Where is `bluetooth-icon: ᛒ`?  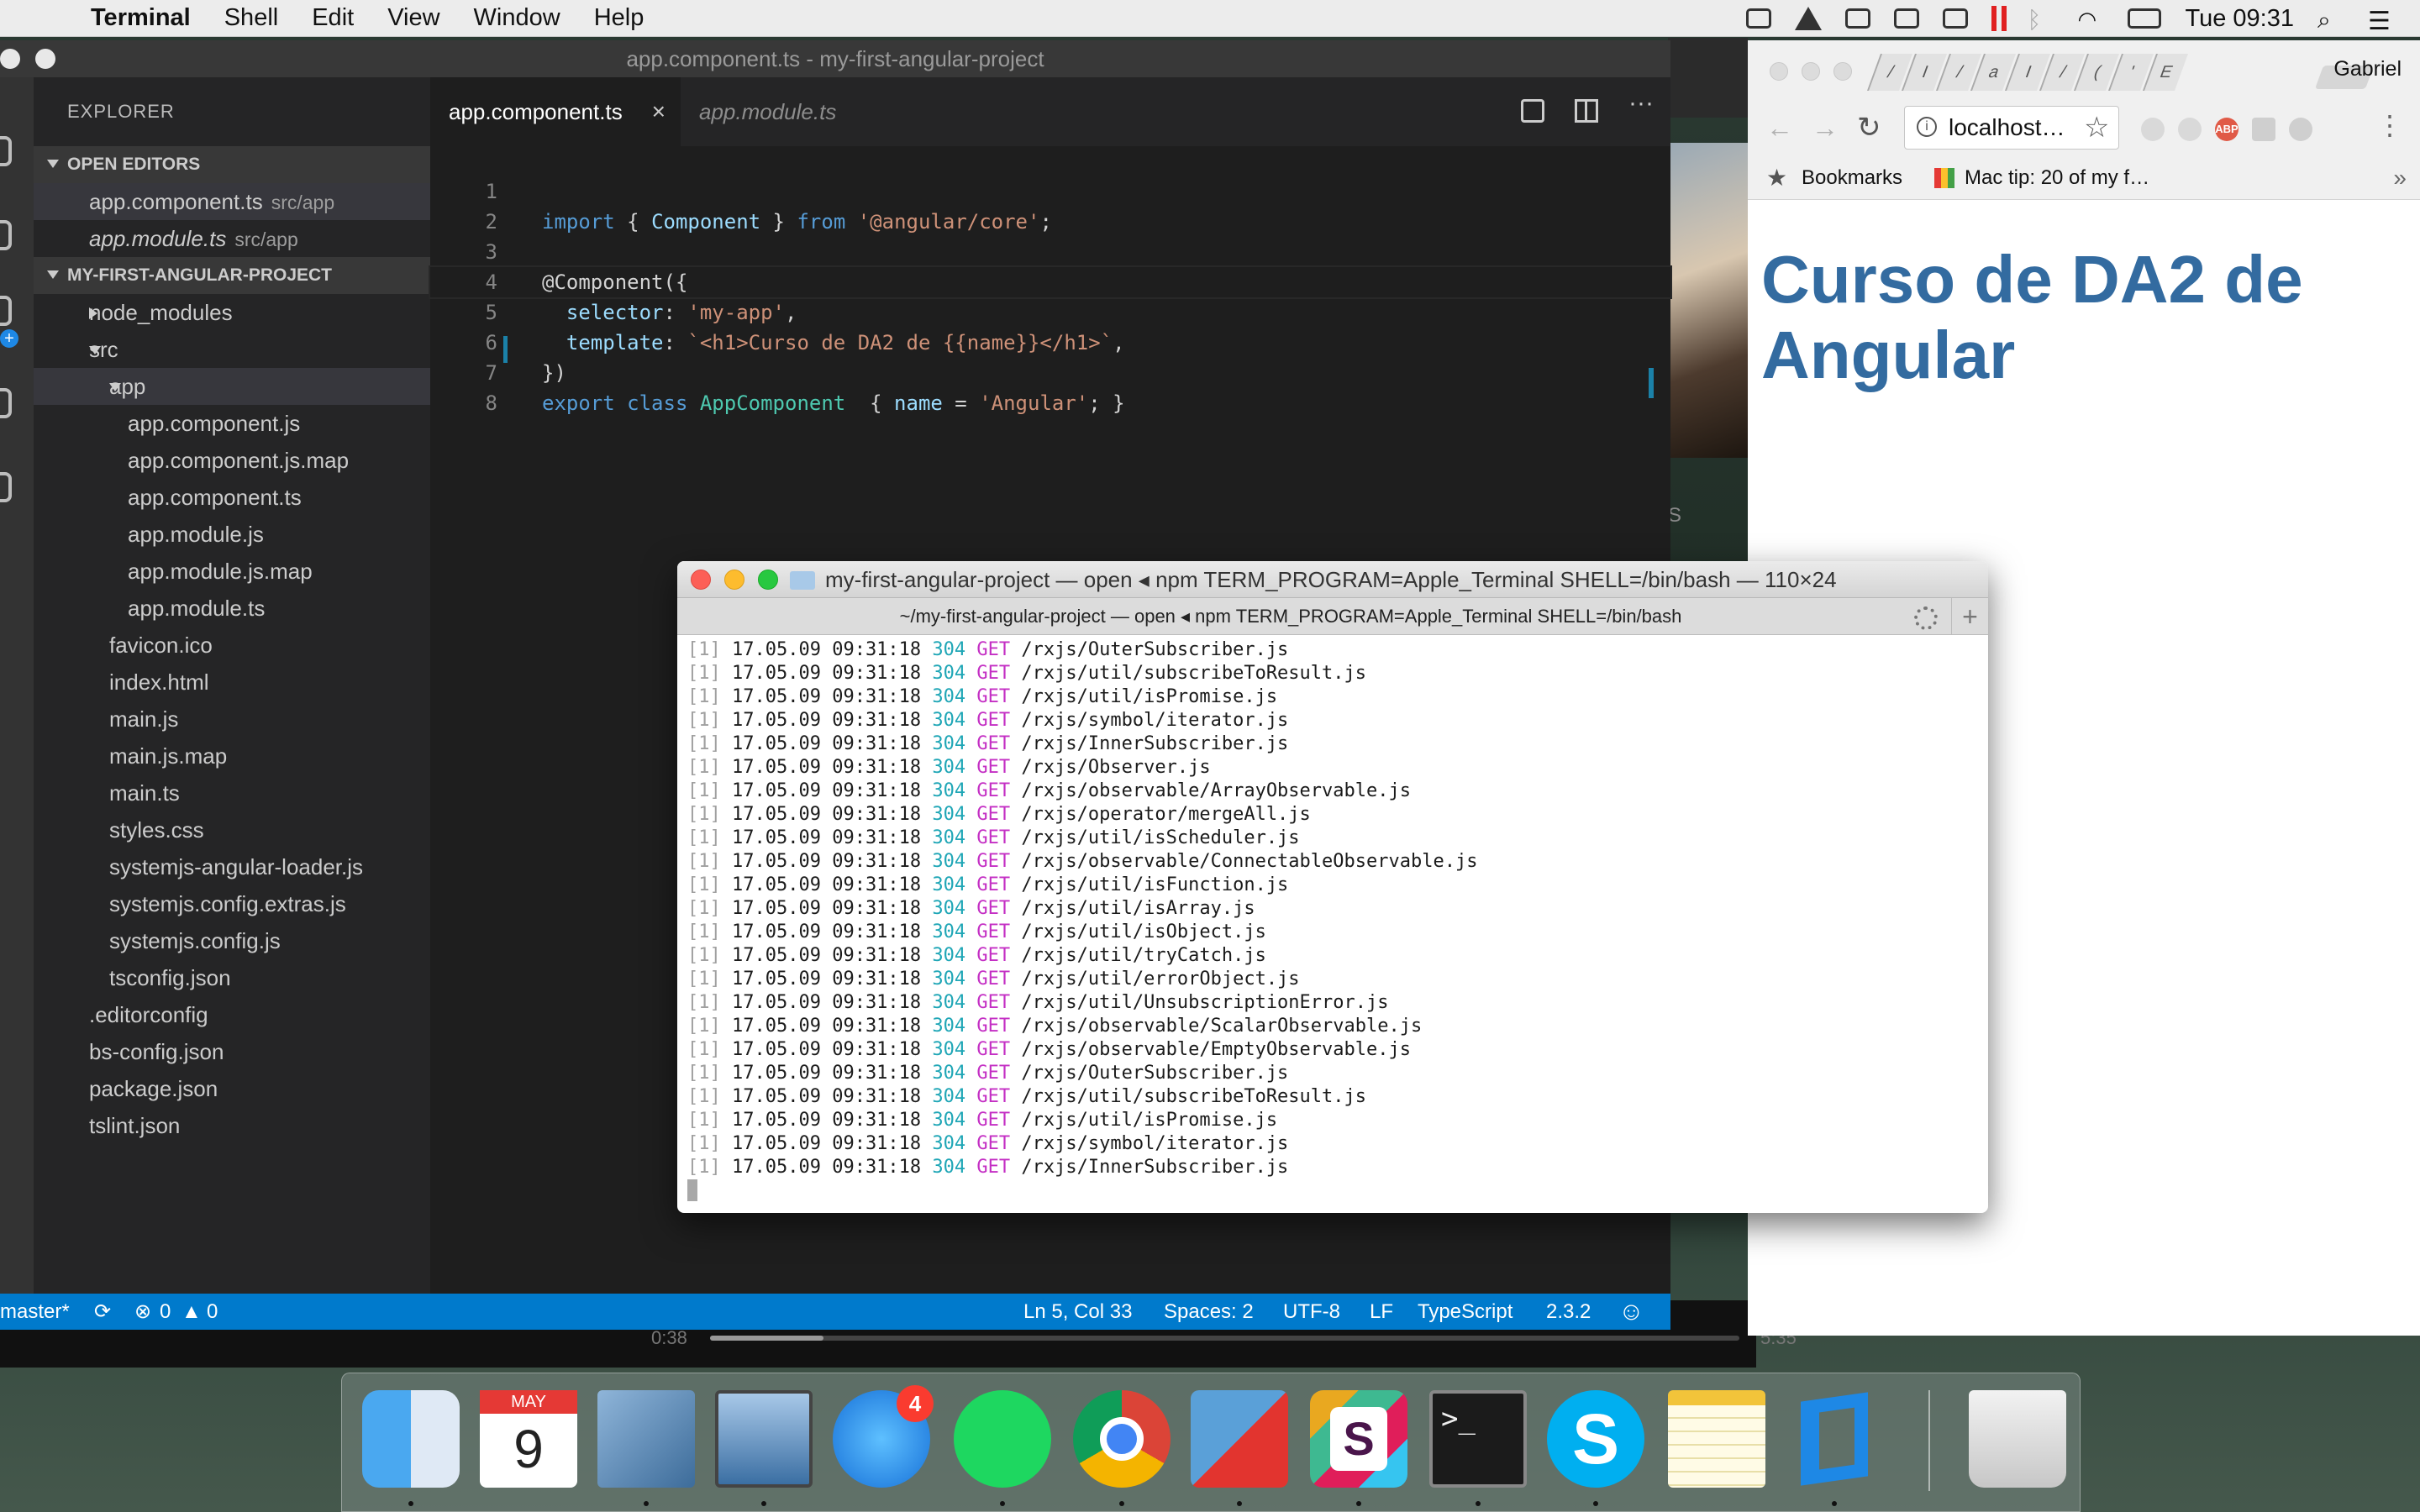 bluetooth-icon: ᛒ is located at coordinates (2041, 20).